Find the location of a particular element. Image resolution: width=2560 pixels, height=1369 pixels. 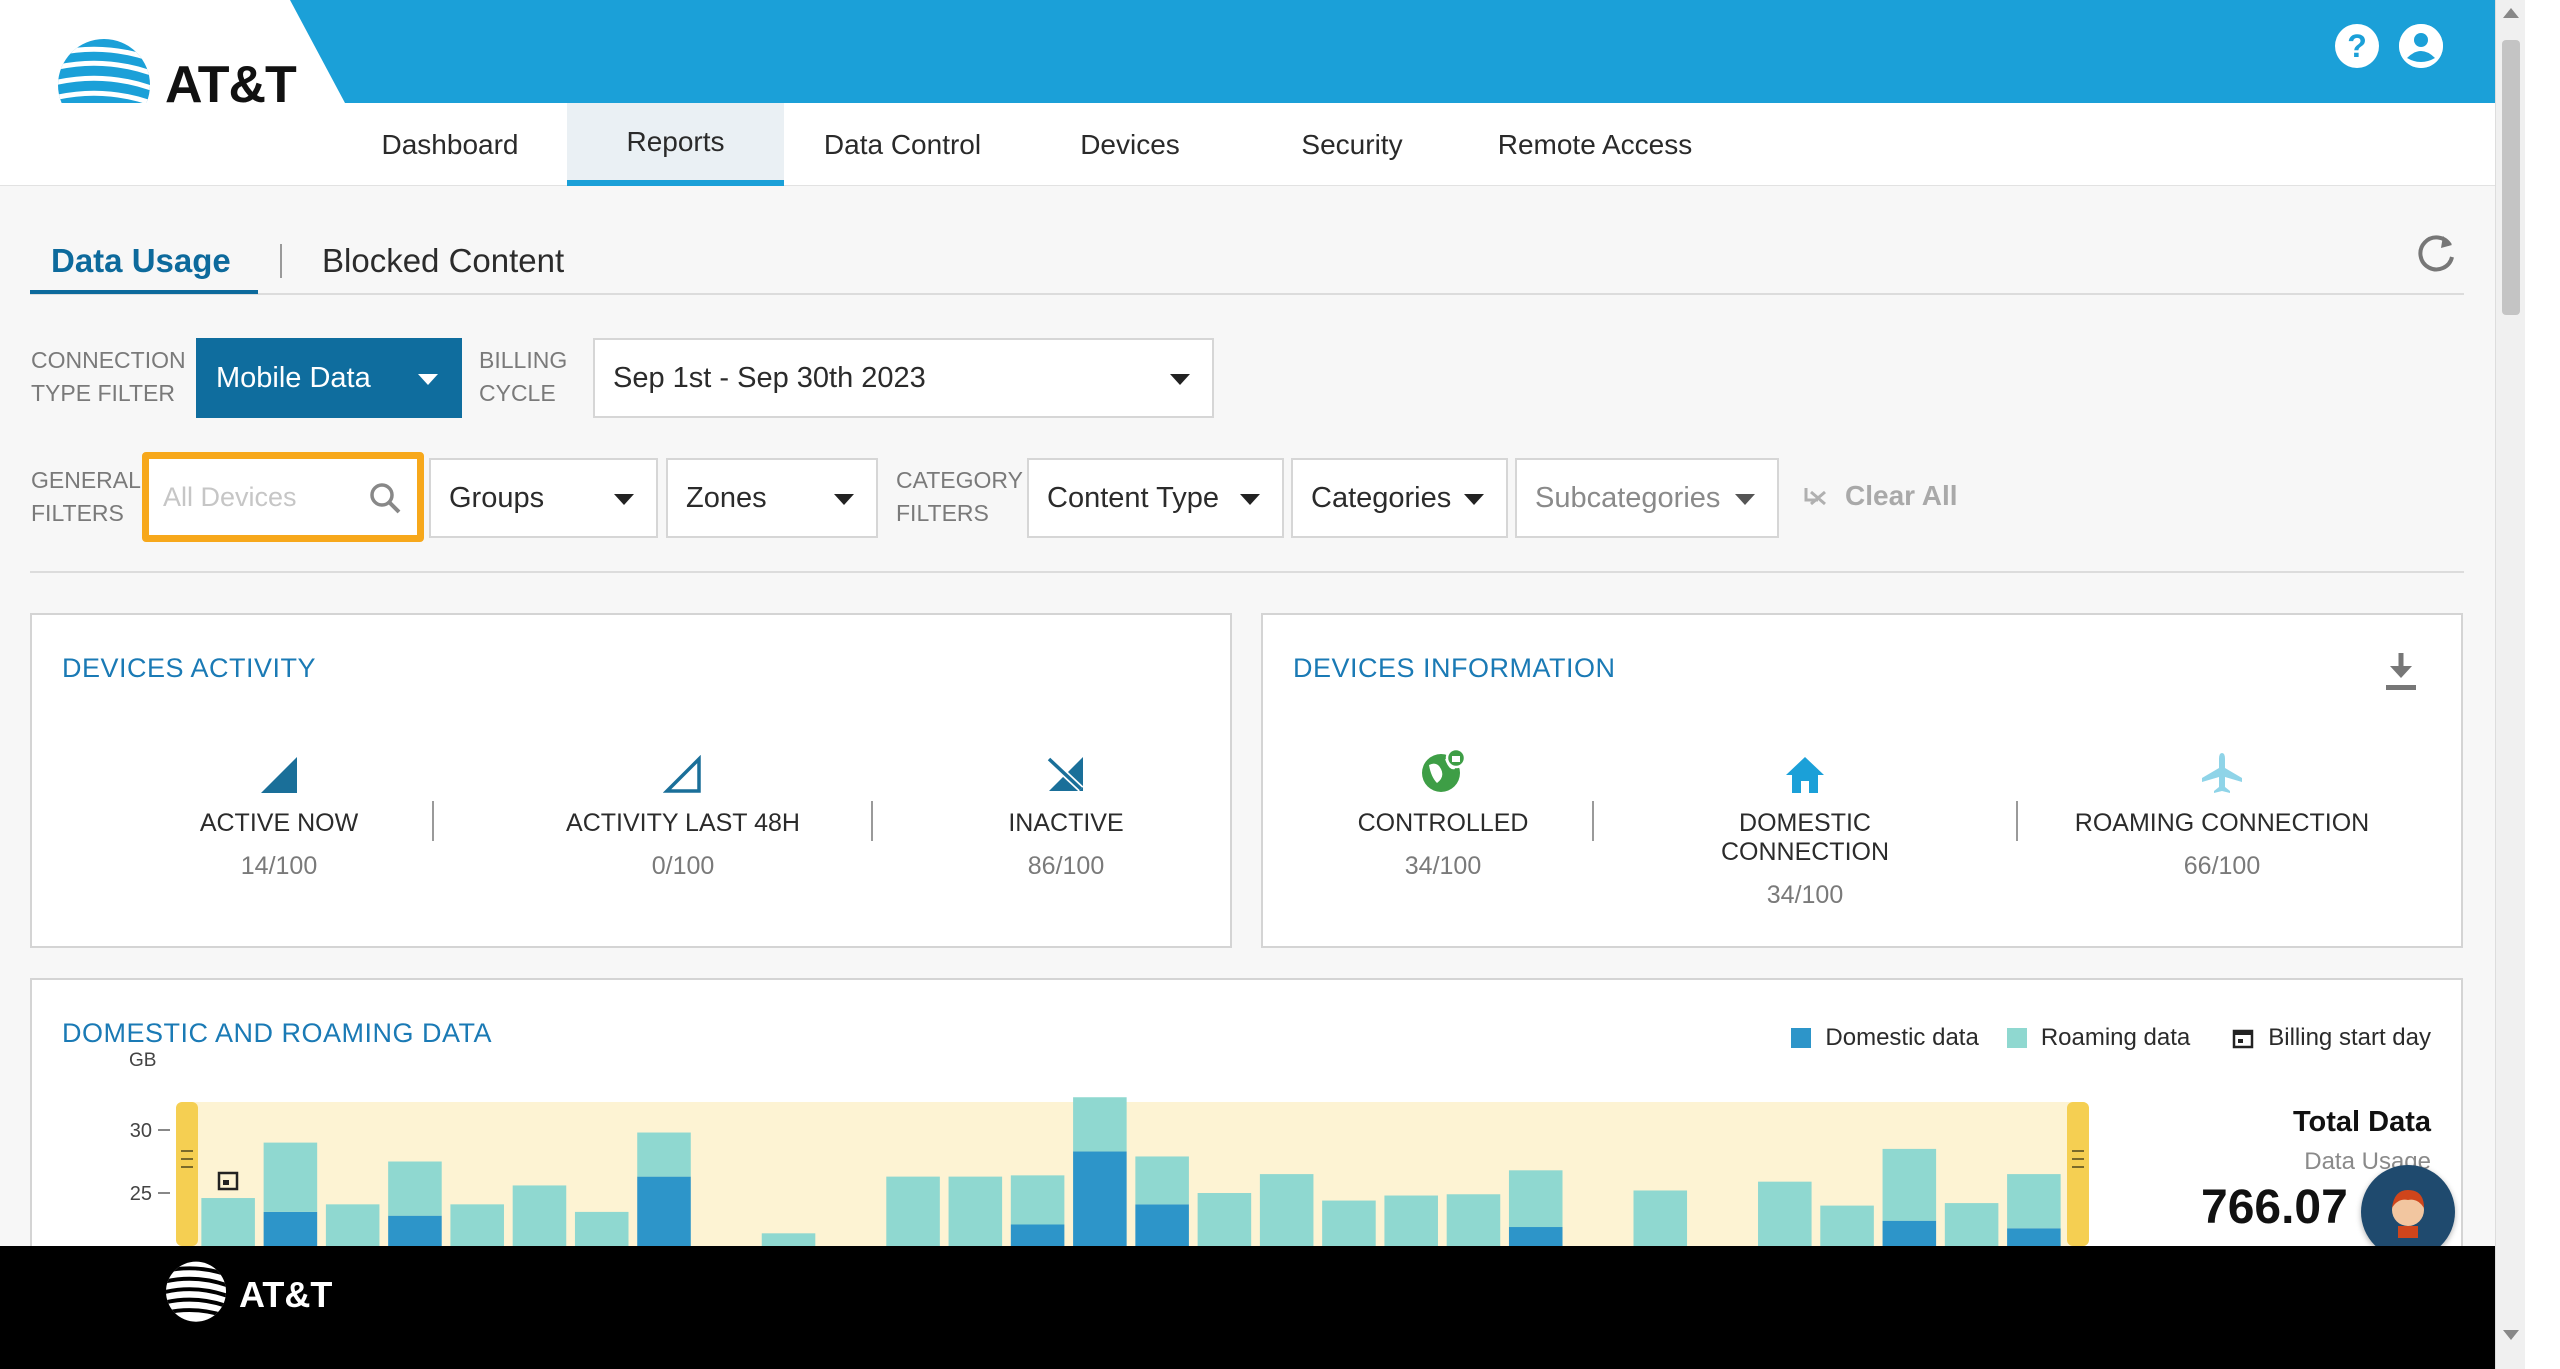

vertical-scrollbar is located at coordinates (2510, 684).